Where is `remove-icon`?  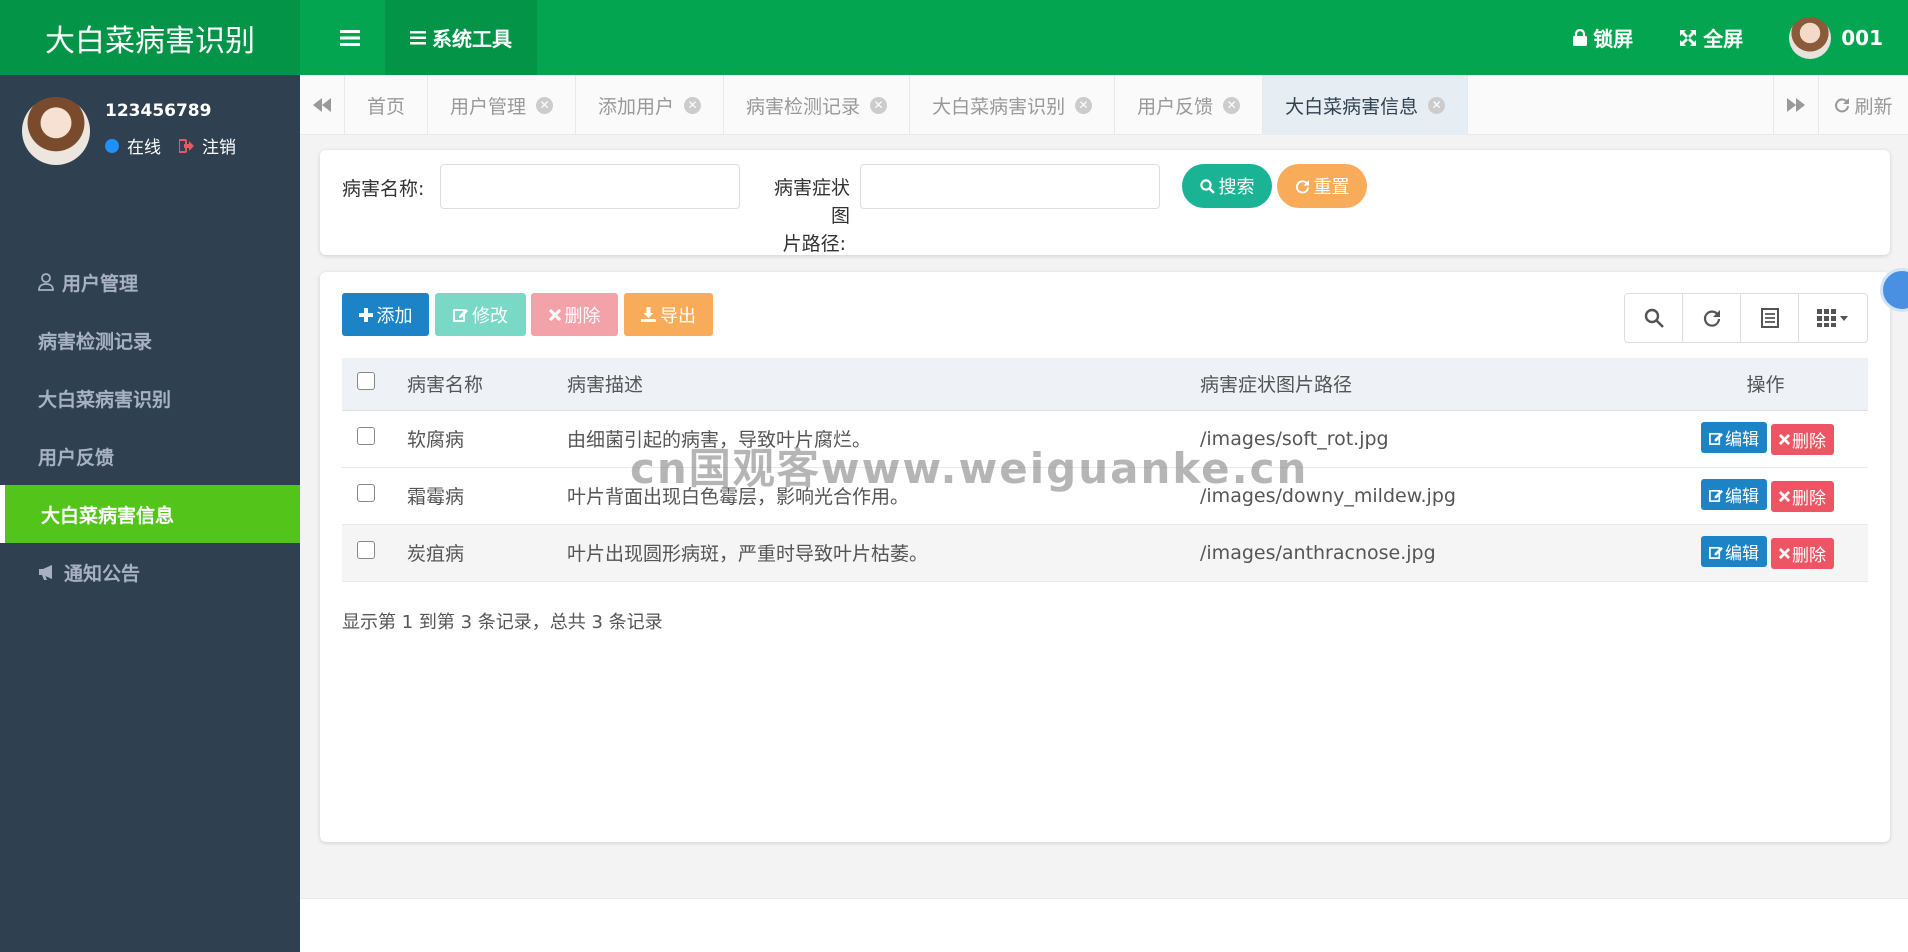 remove-icon is located at coordinates (554, 314).